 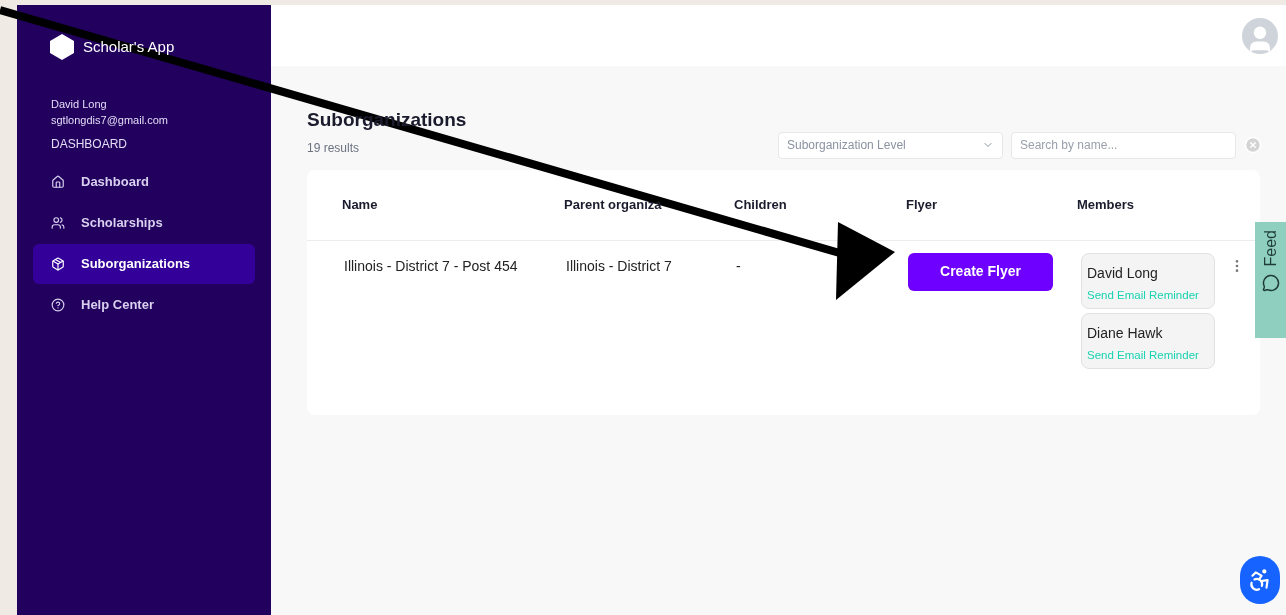 What do you see at coordinates (980, 271) in the screenshot?
I see `create-flyer-button: Create Flyer` at bounding box center [980, 271].